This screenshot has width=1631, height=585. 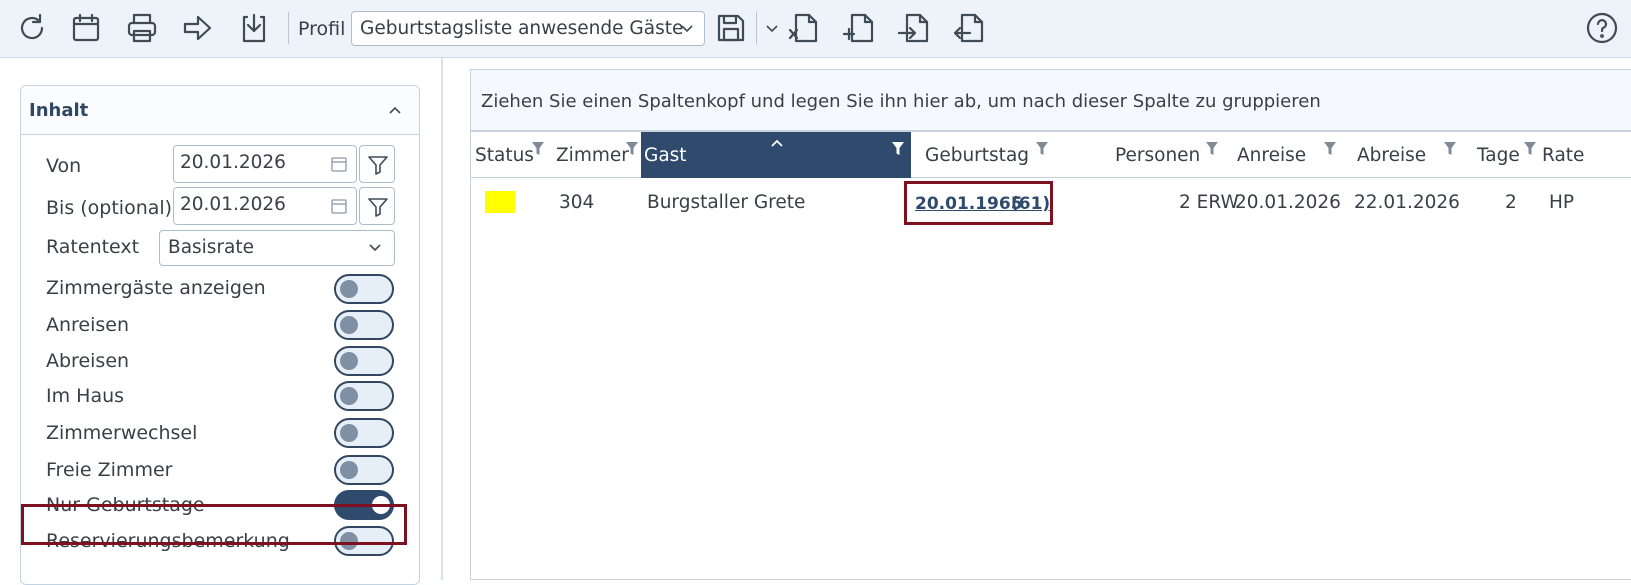 I want to click on toolbar: Profil Geburtstagsliste anwesende Gäste, so click(x=815, y=29).